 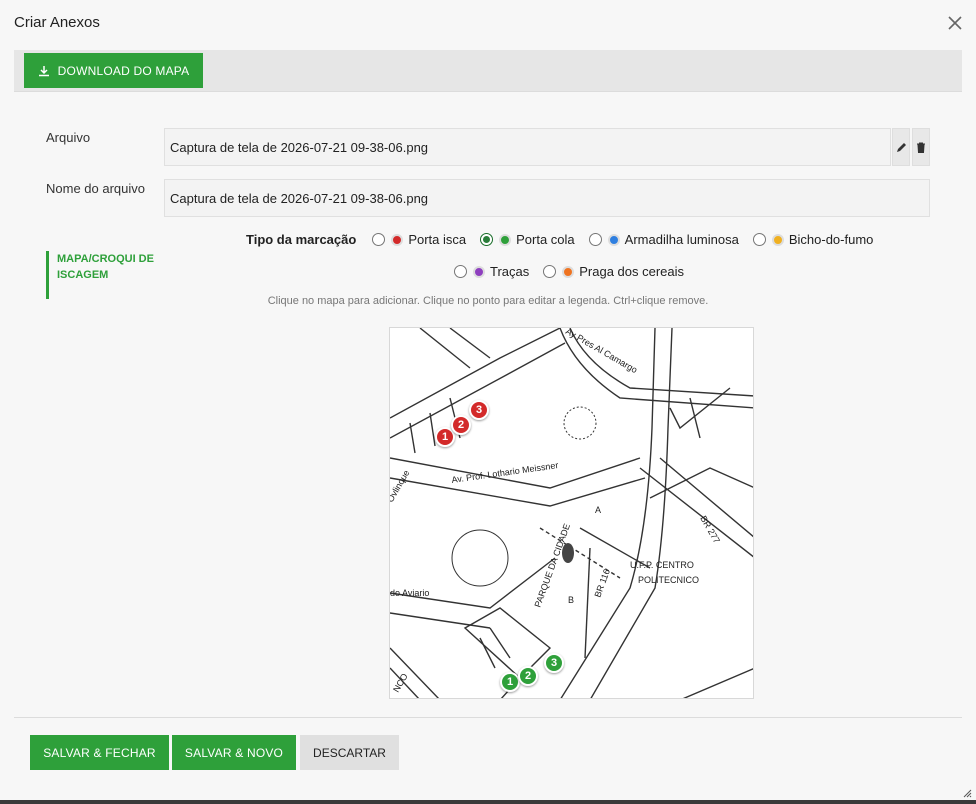 I want to click on radio-porta-cola: Porta cola, so click(x=527, y=239).